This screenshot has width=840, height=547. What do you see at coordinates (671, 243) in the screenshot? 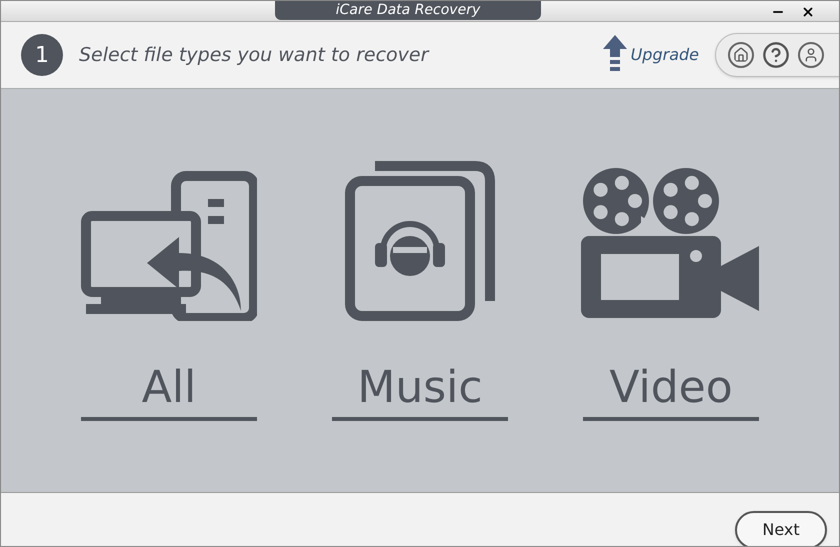
I see `movie-camera-icon` at bounding box center [671, 243].